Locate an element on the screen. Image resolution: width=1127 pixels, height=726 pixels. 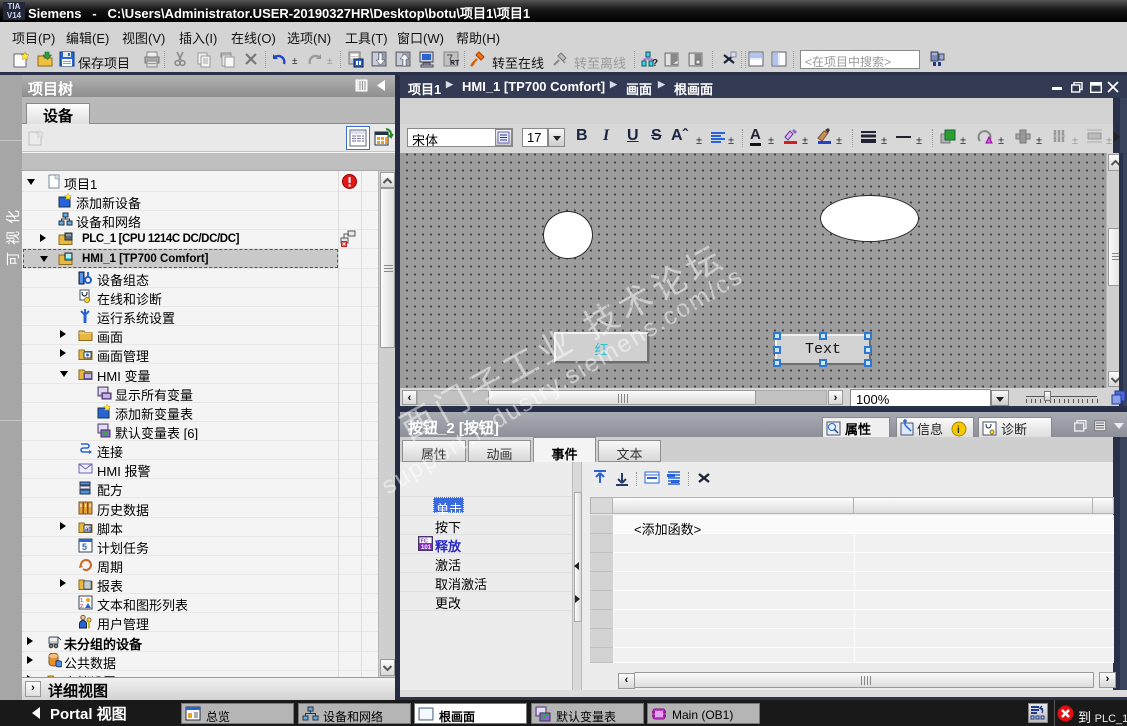
svg-text: 信息 is located at coordinates (930, 429).